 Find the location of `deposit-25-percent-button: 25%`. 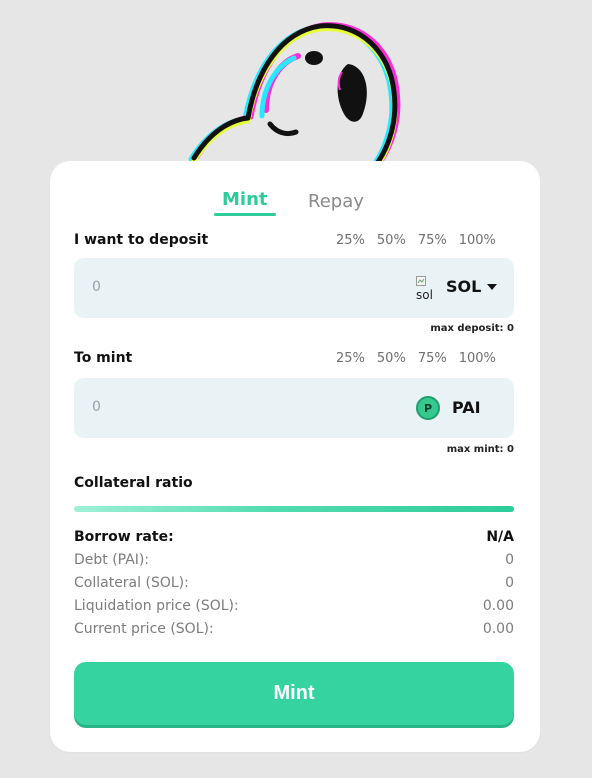

deposit-25-percent-button: 25% is located at coordinates (350, 240).